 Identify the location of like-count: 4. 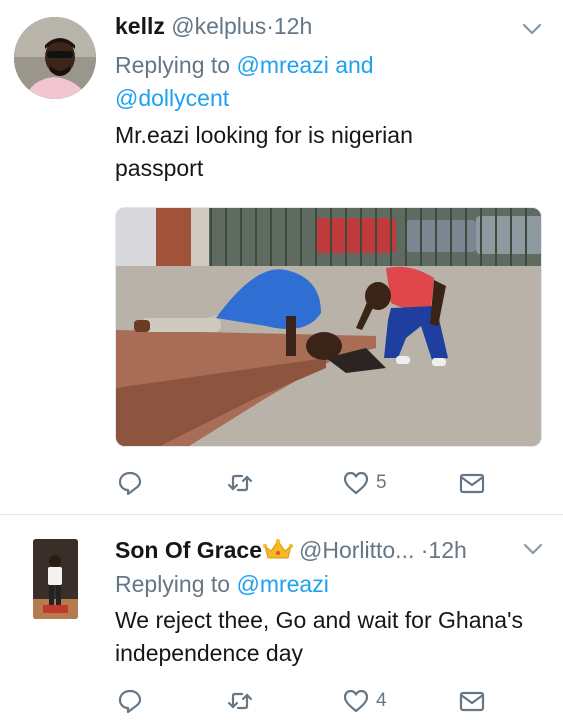
(381, 700).